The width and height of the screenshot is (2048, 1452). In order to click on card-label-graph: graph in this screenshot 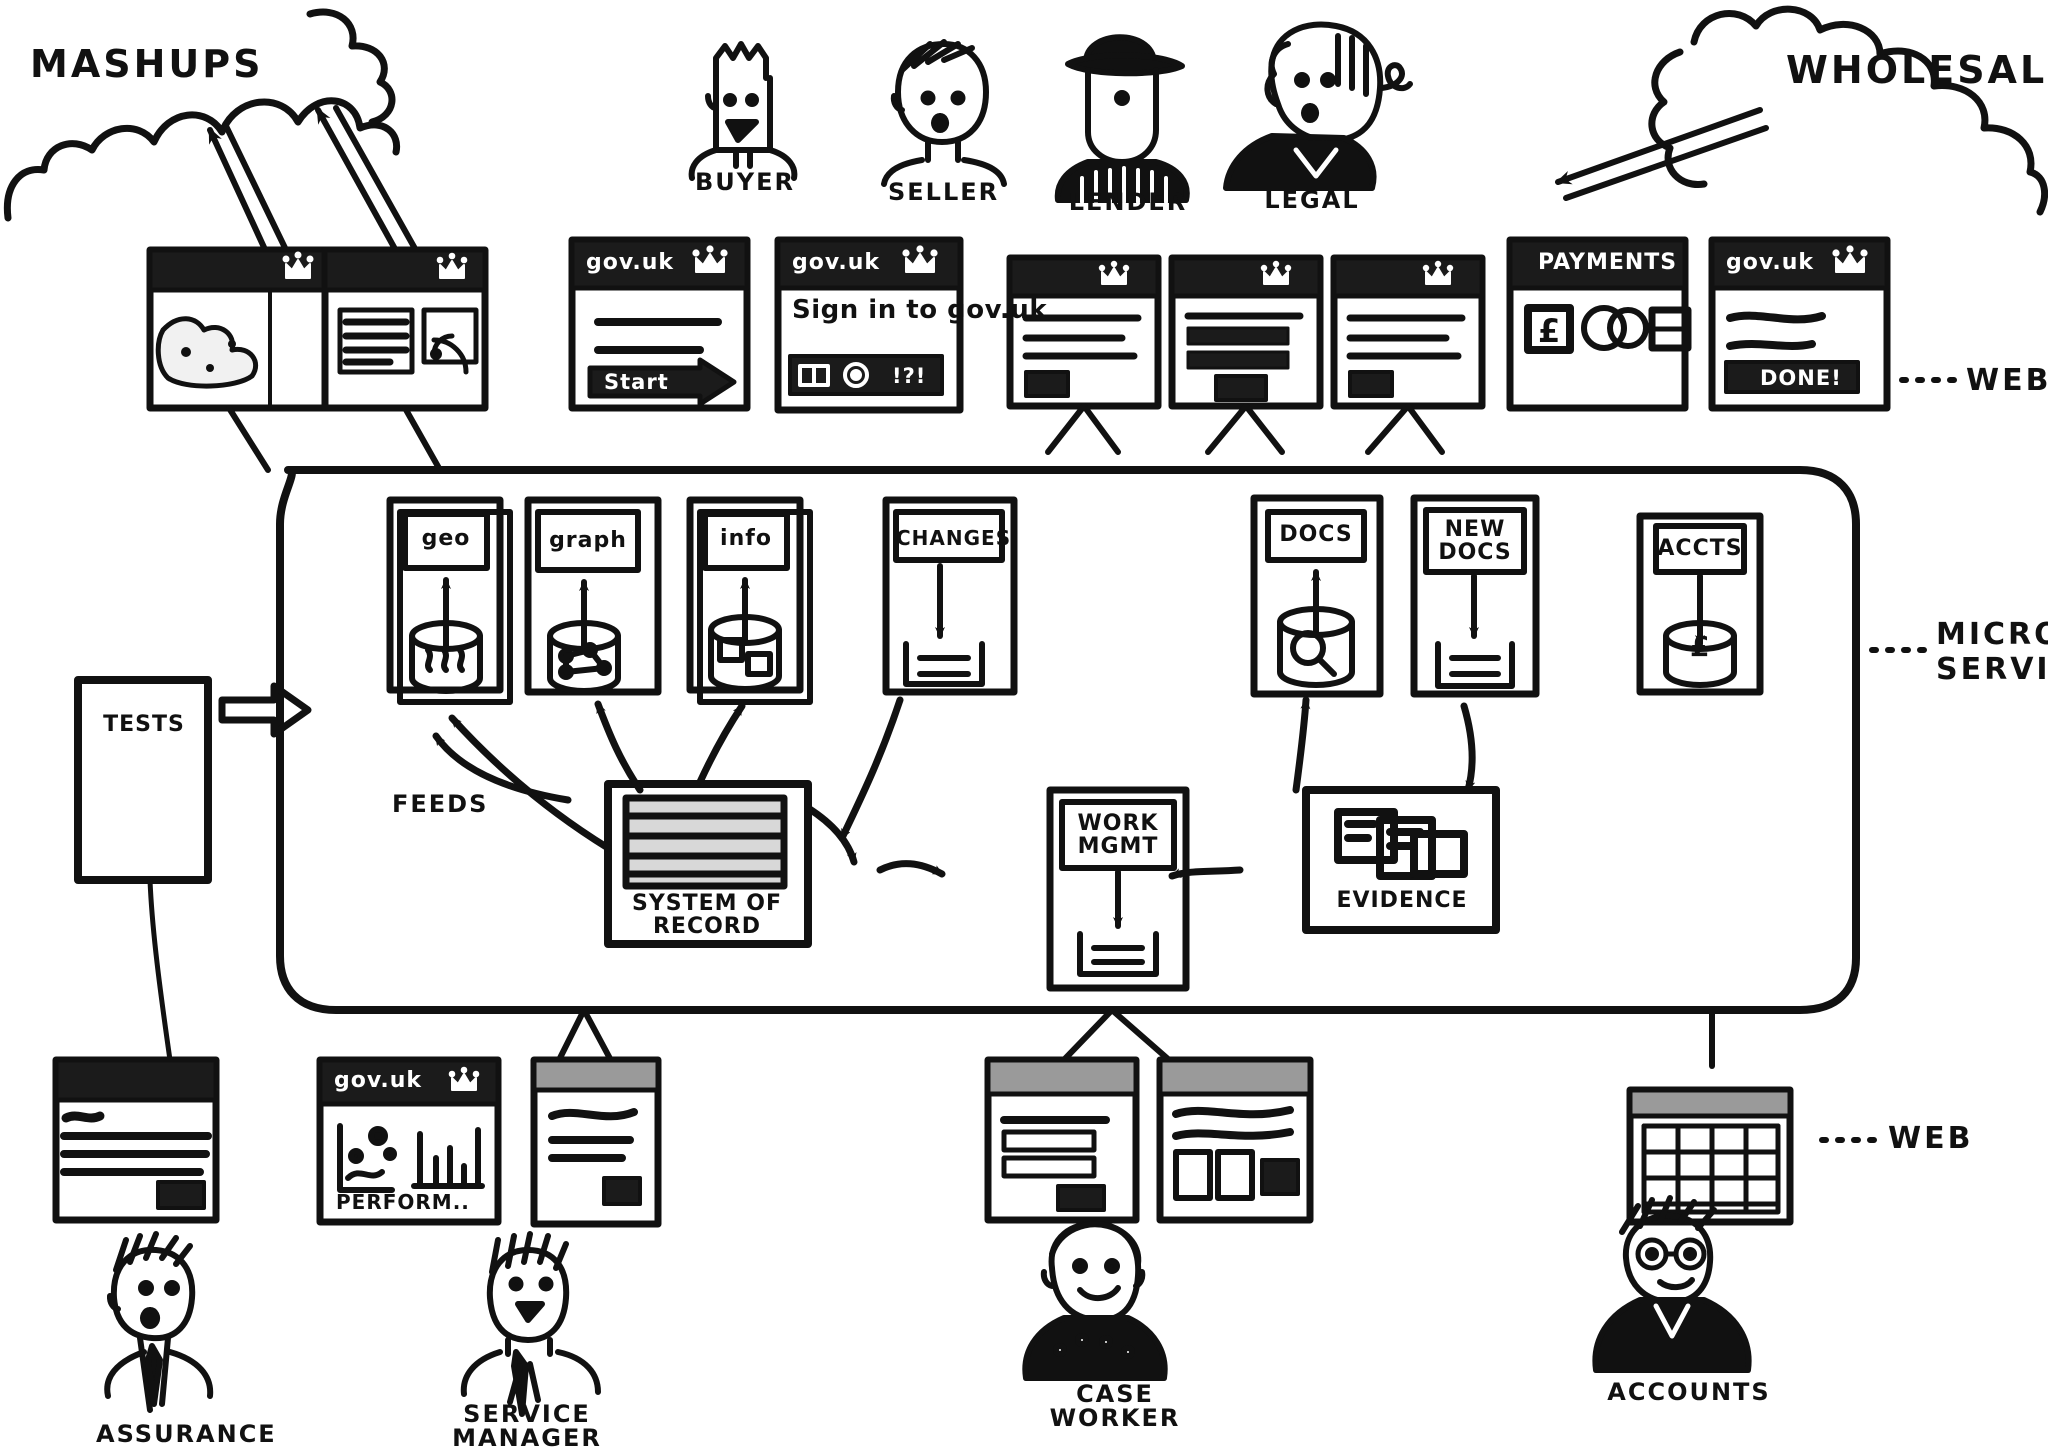, I will do `click(588, 540)`.